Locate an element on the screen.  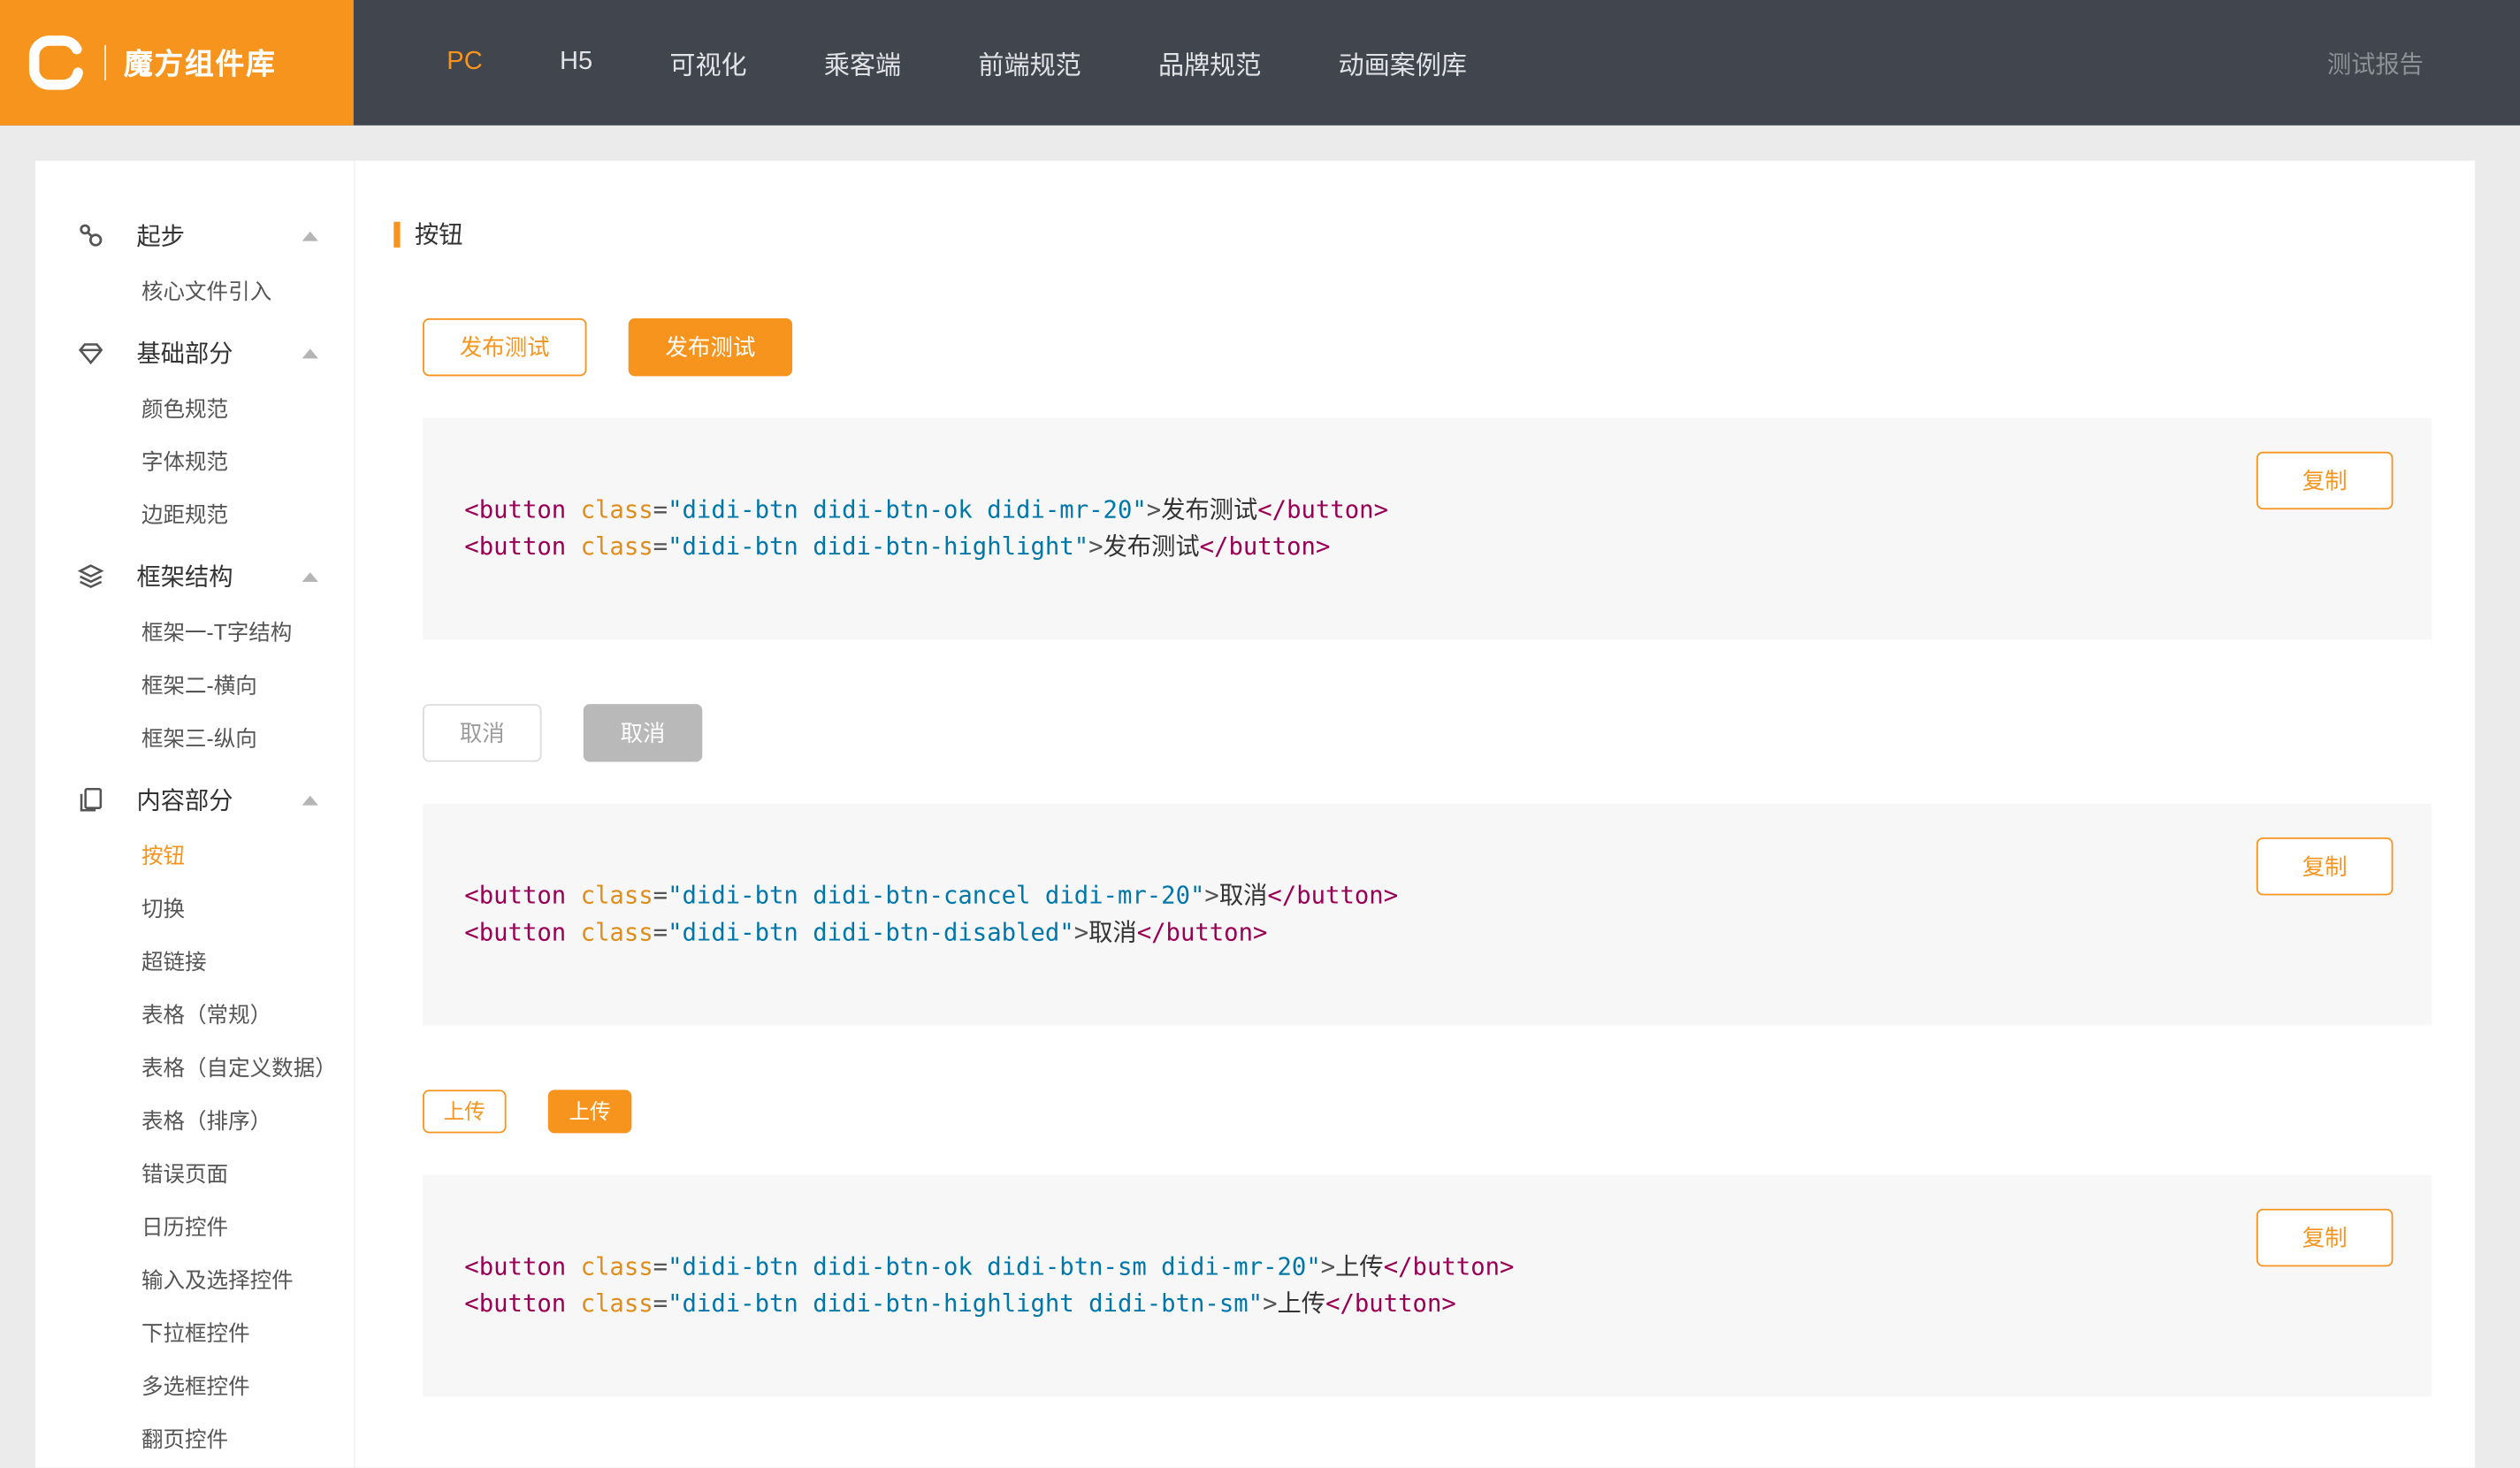
logo-divider is located at coordinates (105, 62).